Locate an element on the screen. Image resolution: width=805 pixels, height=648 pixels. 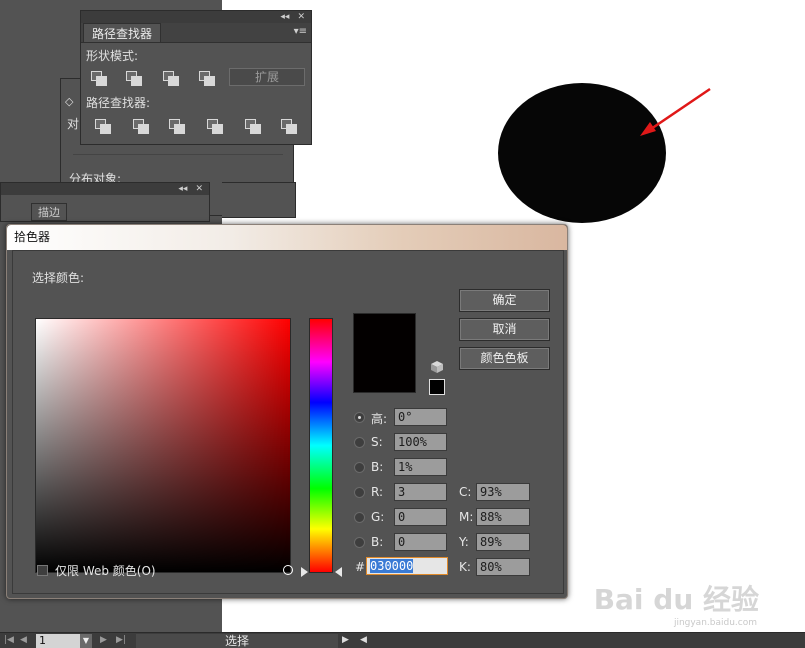
stroke-panel-topbar: ◂◂ ✕ is located at coordinates (105, 189).